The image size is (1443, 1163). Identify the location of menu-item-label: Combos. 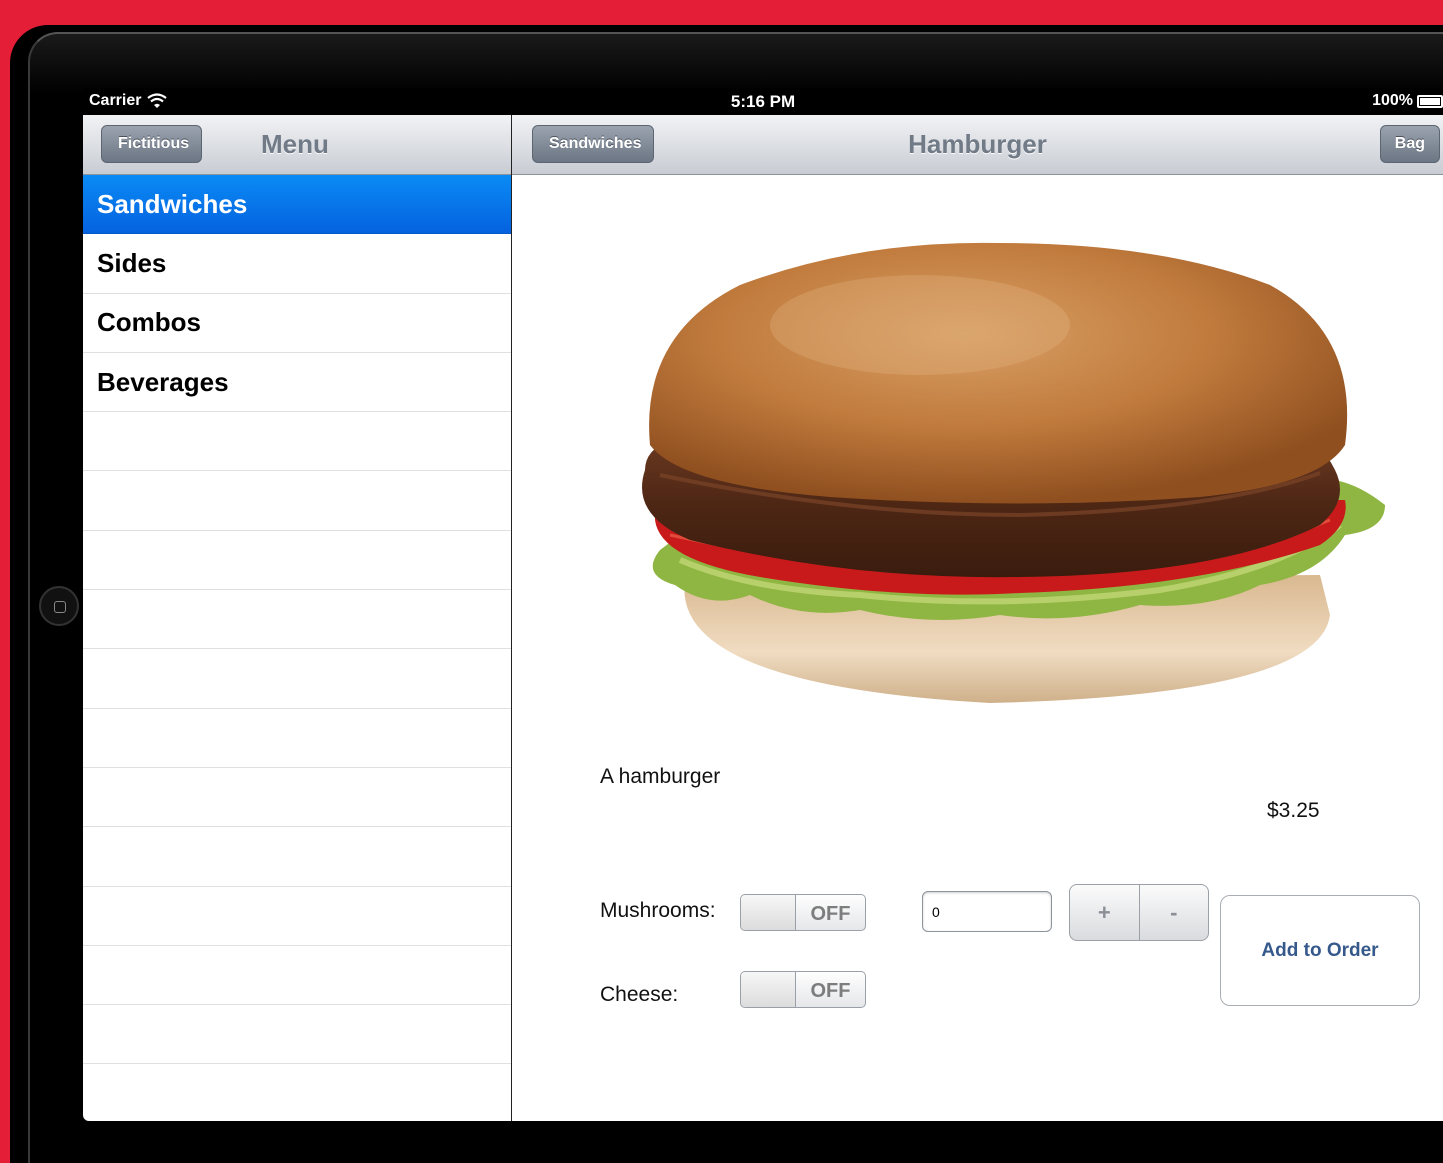
(149, 322).